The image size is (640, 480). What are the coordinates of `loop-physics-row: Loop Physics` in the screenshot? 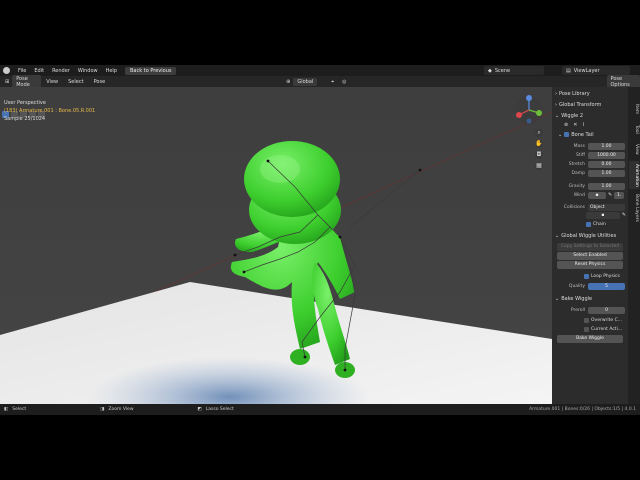 It's located at (606, 276).